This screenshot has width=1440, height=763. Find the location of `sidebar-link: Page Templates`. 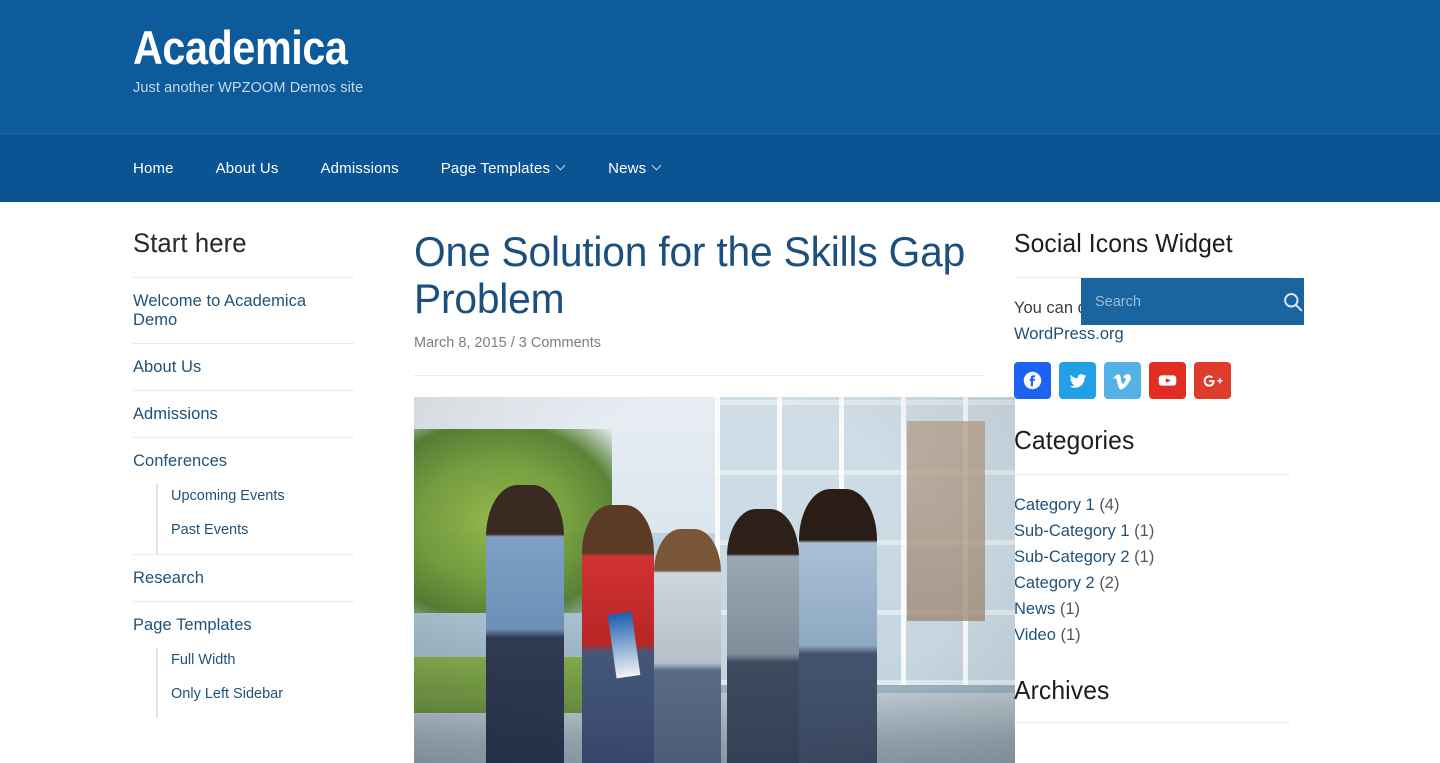

sidebar-link: Page Templates is located at coordinates (243, 625).